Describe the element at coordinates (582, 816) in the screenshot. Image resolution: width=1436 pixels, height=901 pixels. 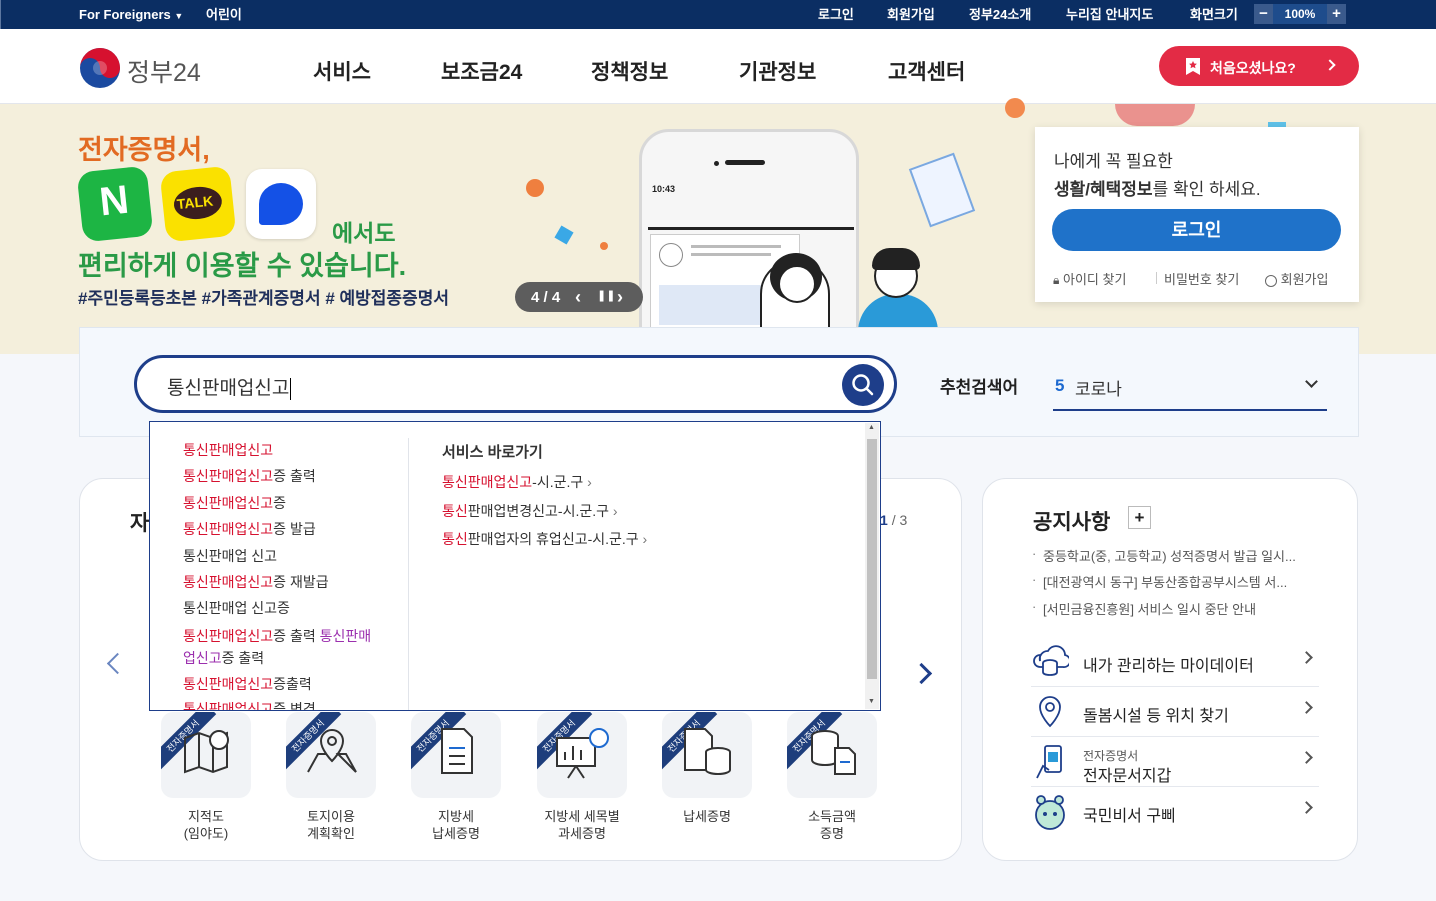
I see `service-label-line1: 지방세 세목별` at that location.